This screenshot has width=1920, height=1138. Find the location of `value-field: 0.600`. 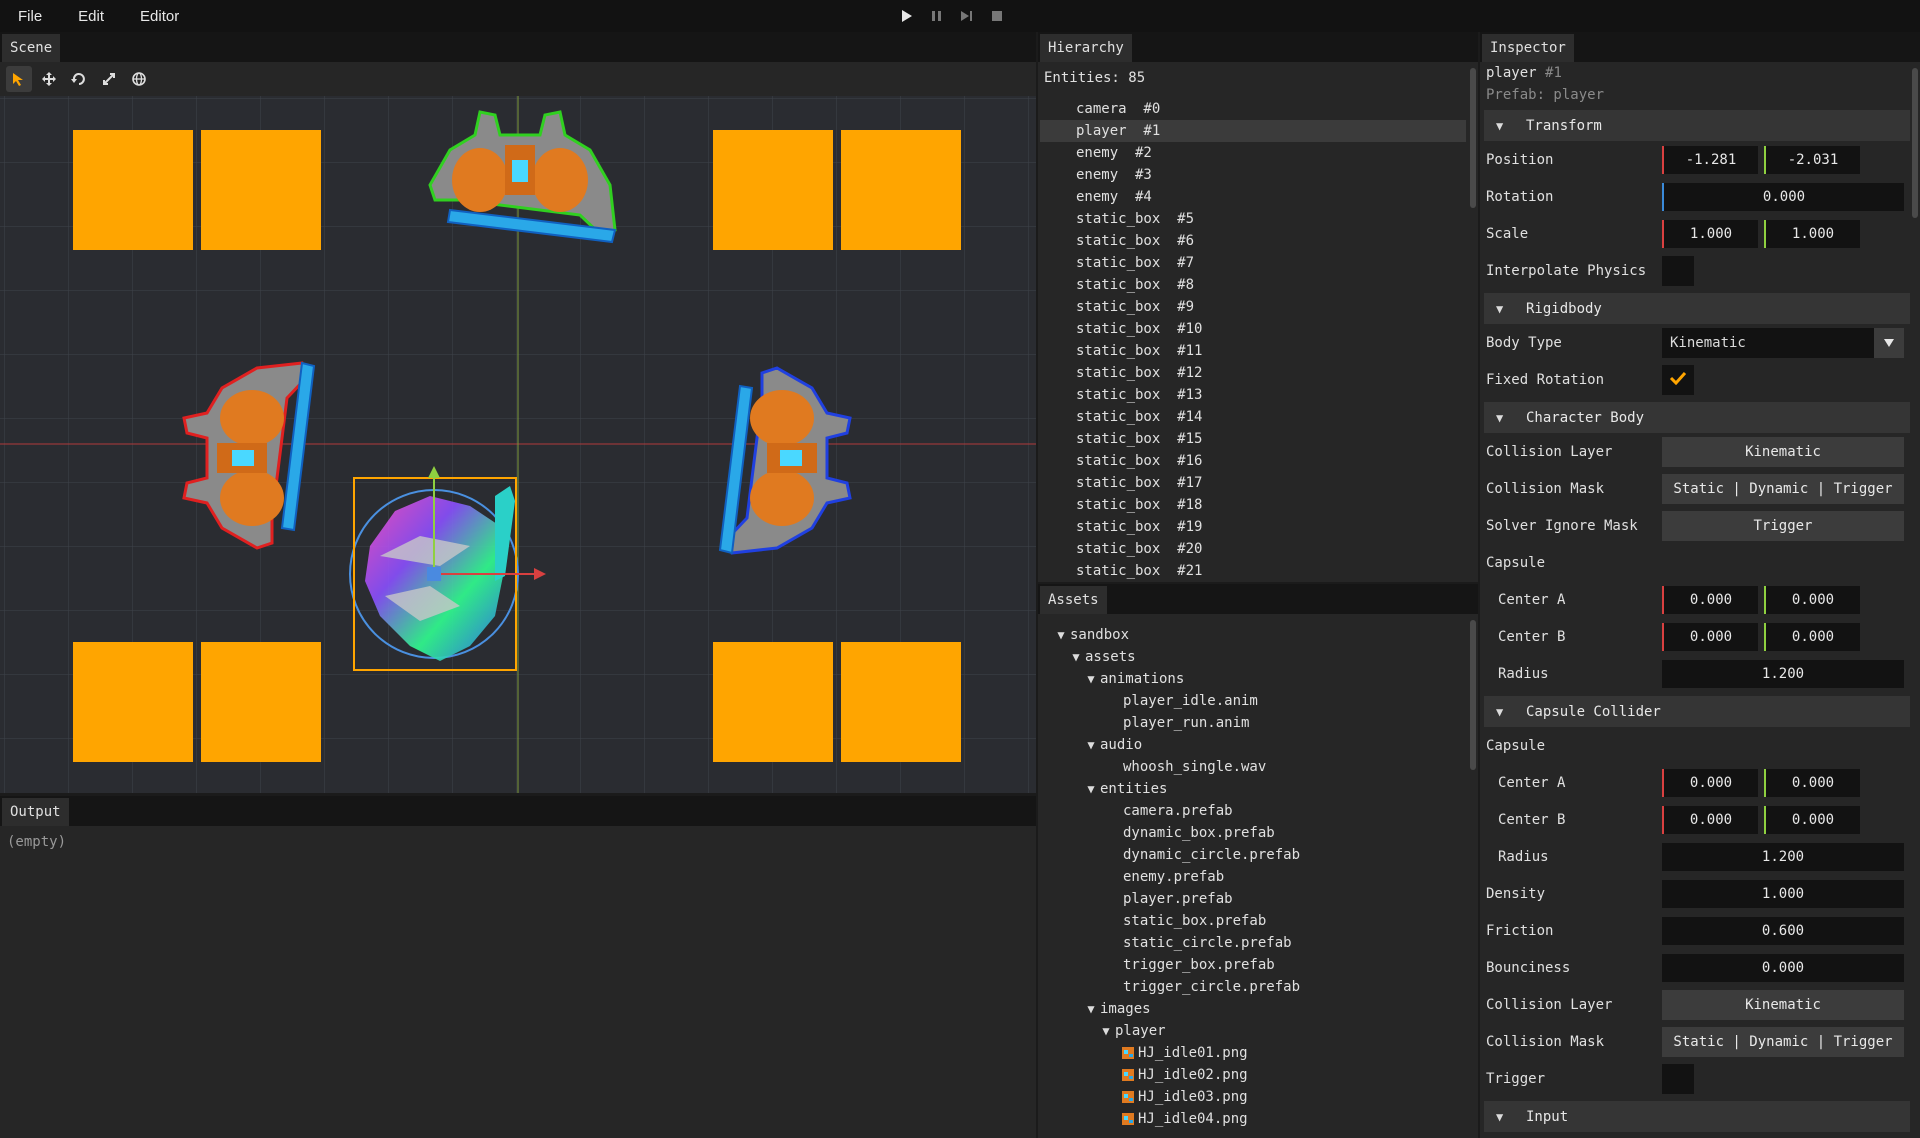

value-field: 0.600 is located at coordinates (1783, 930).